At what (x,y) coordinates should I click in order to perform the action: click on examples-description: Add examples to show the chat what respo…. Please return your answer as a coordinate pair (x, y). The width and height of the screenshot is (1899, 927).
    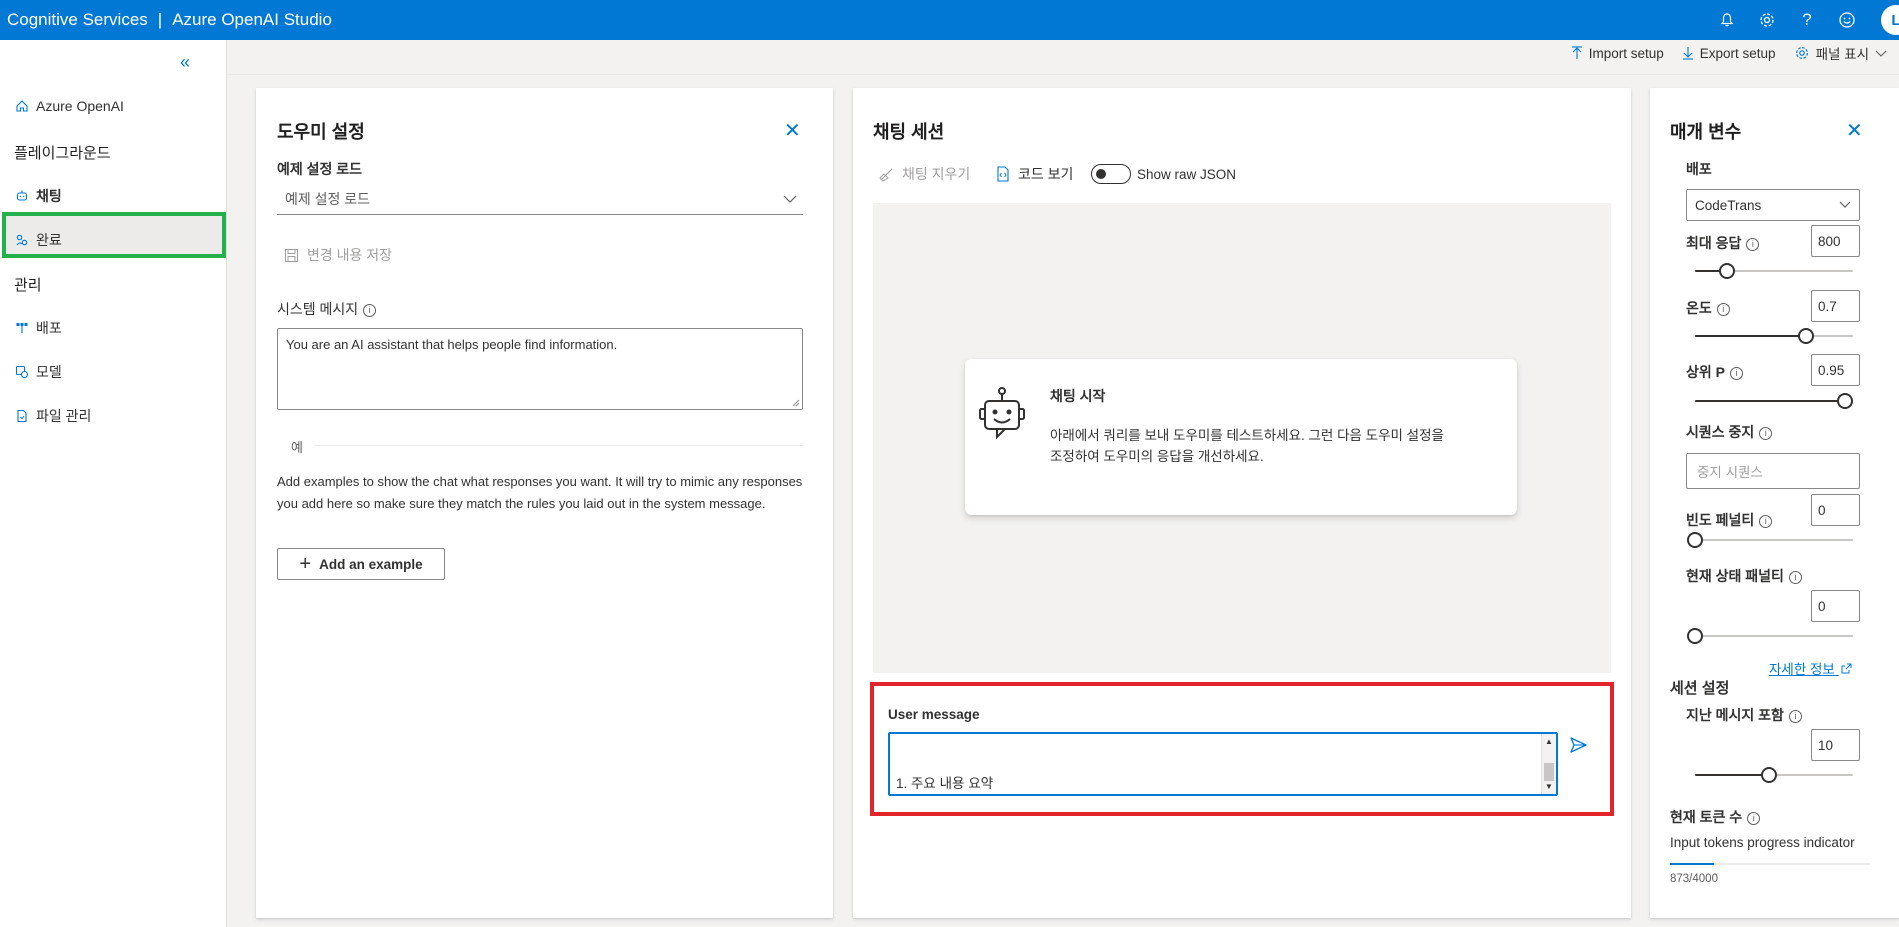
    Looking at the image, I should click on (540, 492).